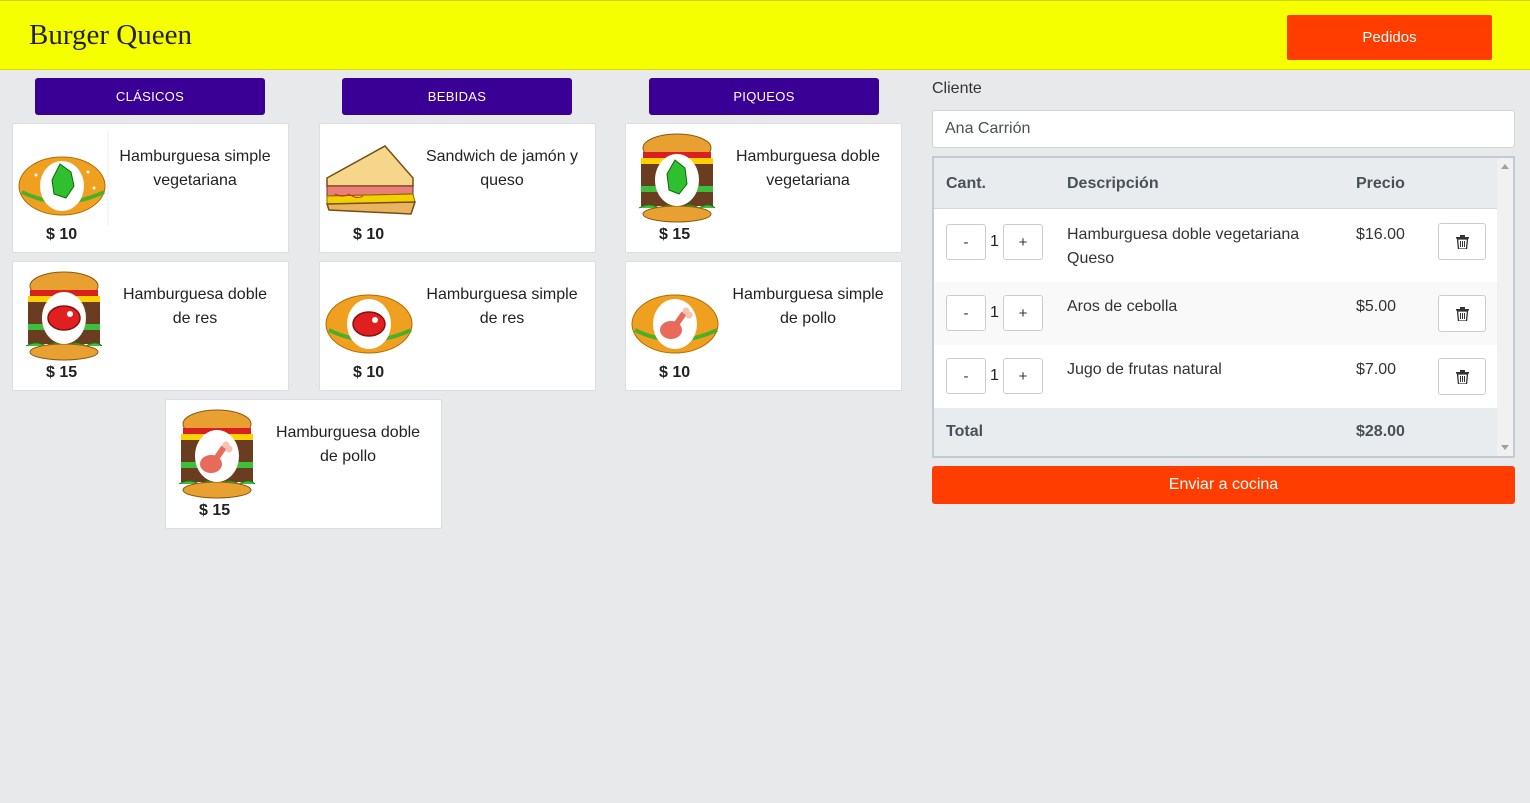 The height and width of the screenshot is (803, 1530). I want to click on category-clasicos-button: CLÁSICOS, so click(150, 96).